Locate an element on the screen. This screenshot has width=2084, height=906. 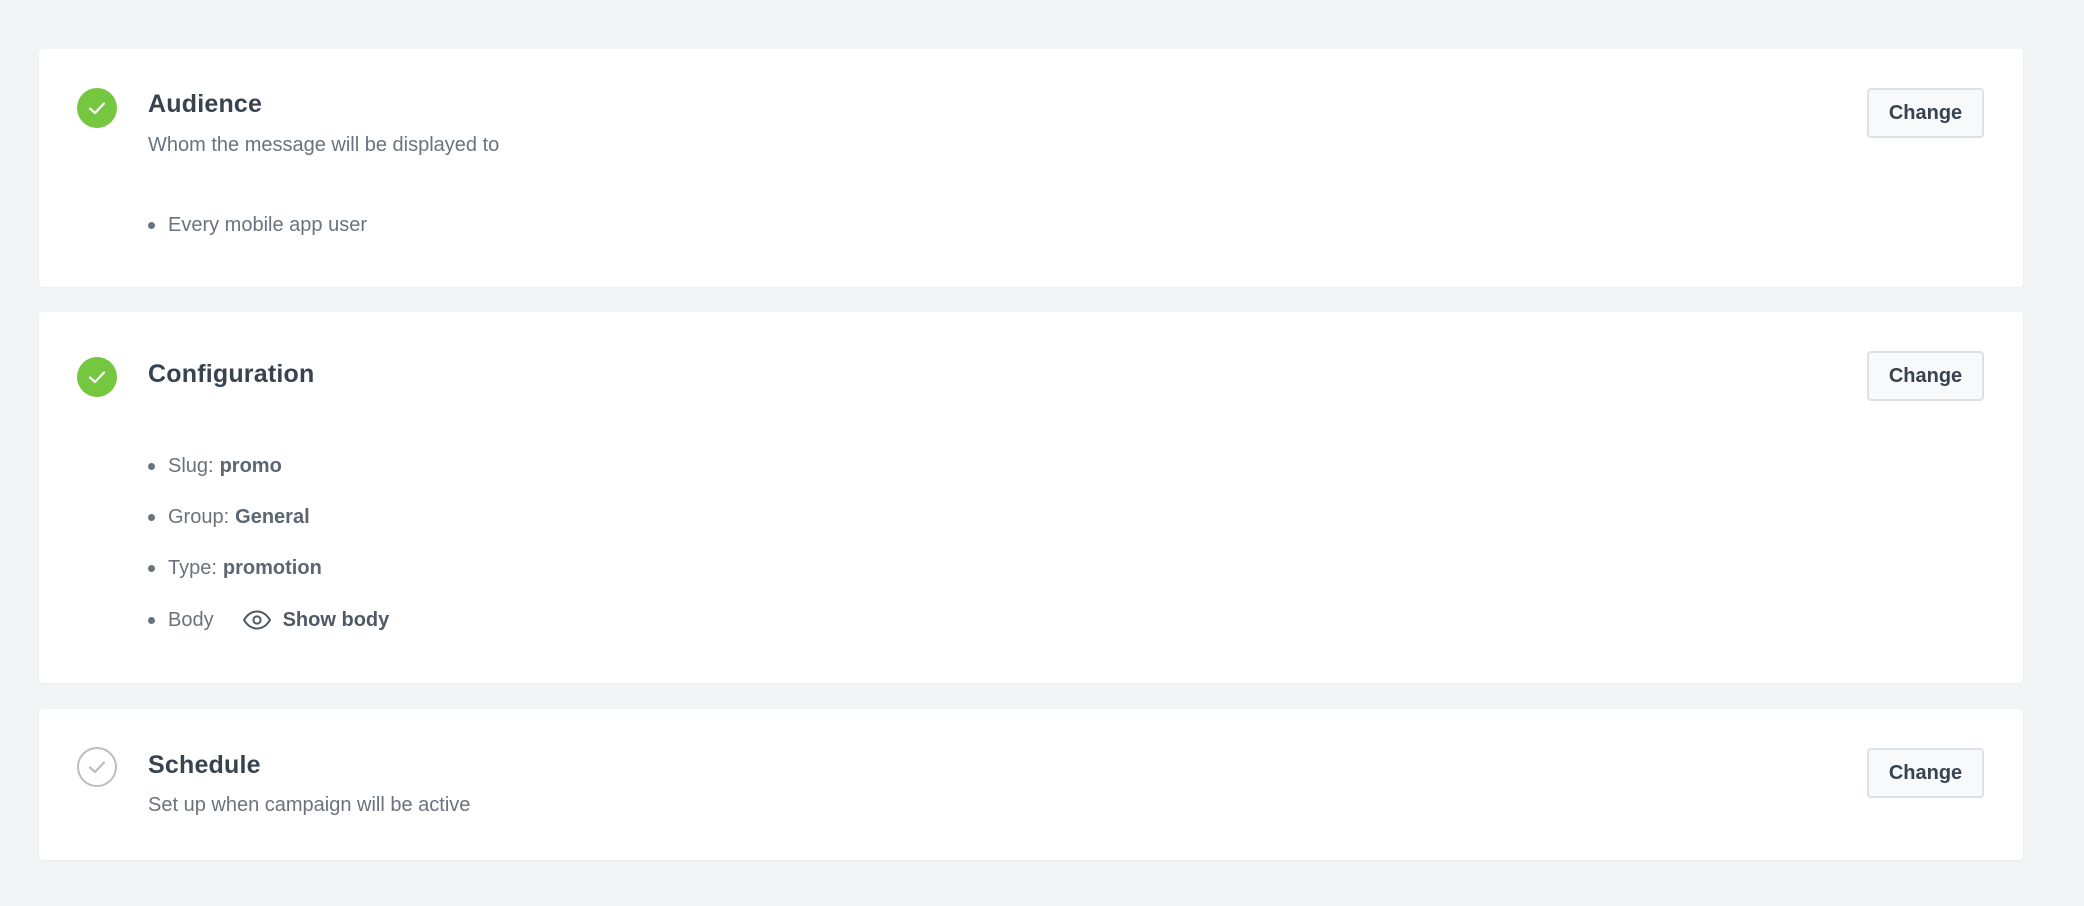
list-item: Type: promotion is located at coordinates (216, 568).